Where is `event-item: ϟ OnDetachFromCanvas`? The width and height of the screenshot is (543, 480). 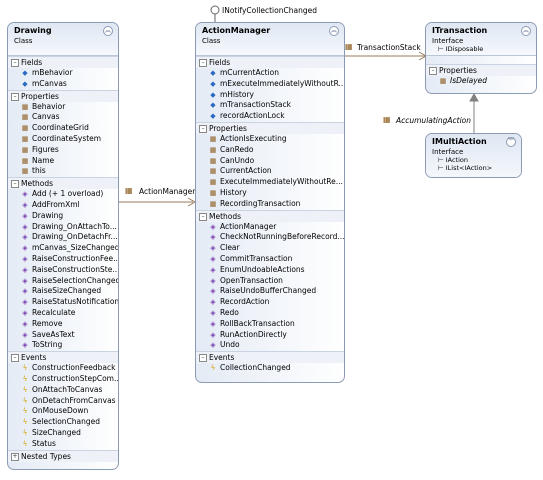
event-item: ϟ OnDetachFromCanvas is located at coordinates (63, 401).